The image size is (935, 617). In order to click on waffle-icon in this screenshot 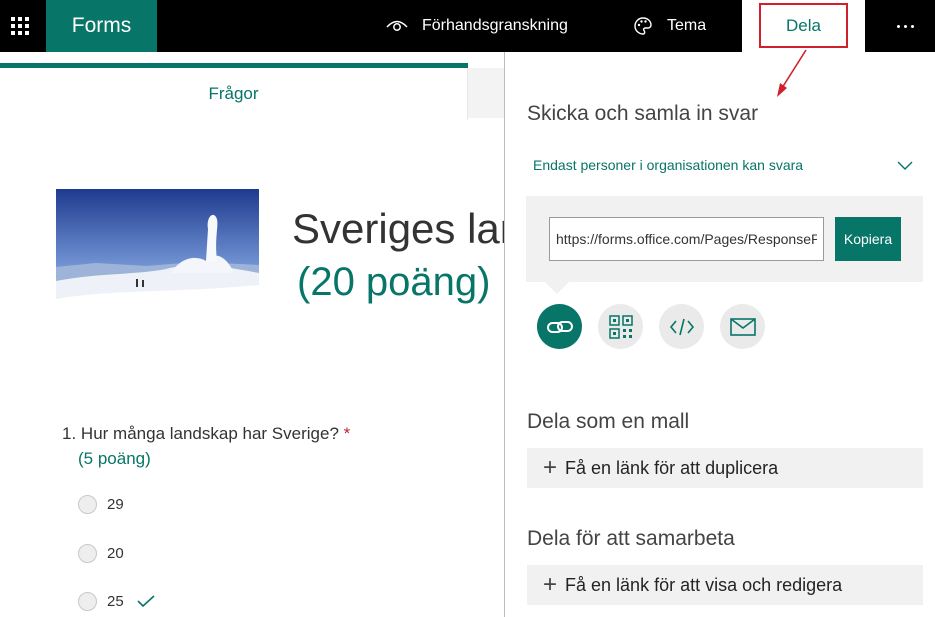, I will do `click(20, 26)`.